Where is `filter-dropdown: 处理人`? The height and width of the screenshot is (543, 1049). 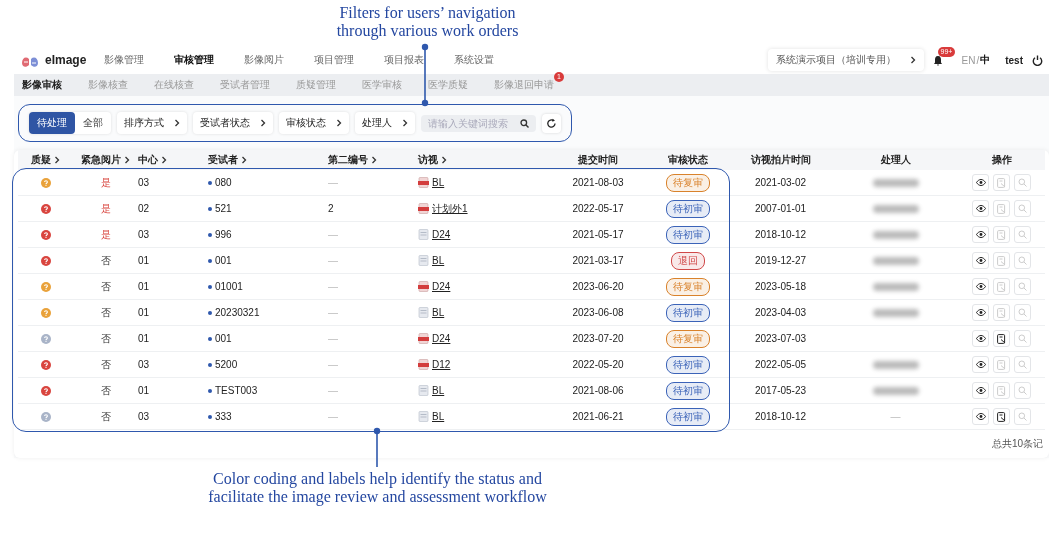 filter-dropdown: 处理人 is located at coordinates (385, 123).